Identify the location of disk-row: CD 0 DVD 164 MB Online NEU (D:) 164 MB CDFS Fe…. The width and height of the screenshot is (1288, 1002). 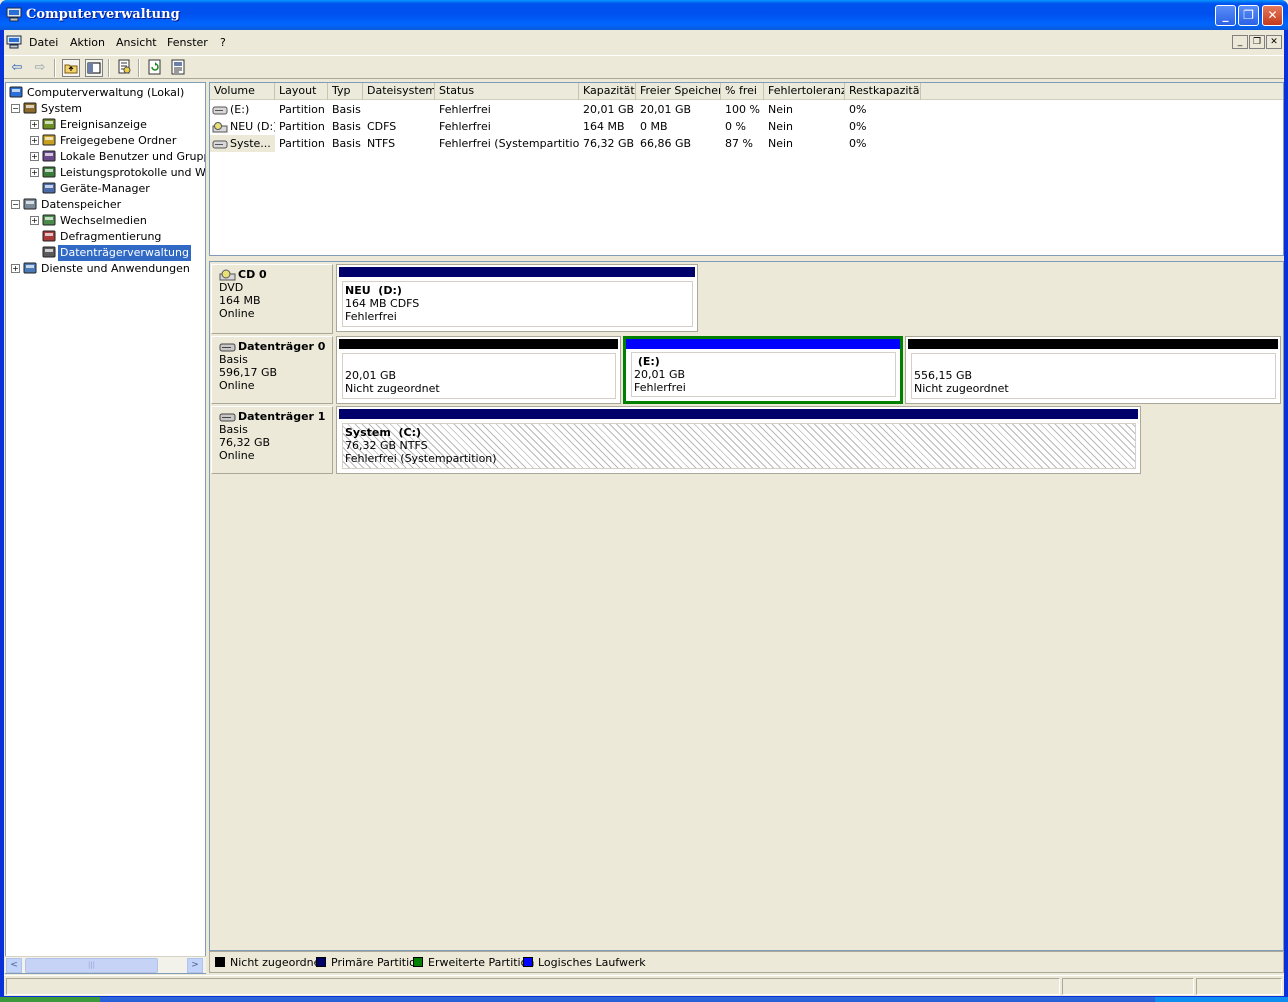
(746, 299).